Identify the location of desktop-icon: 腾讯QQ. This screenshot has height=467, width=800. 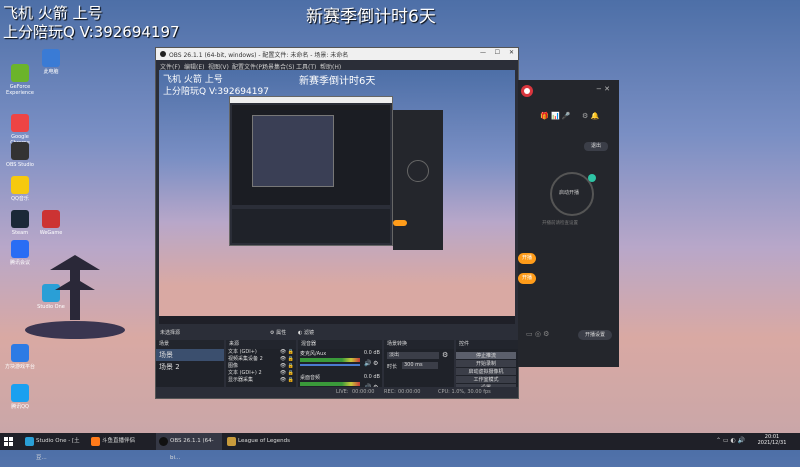
(20, 397).